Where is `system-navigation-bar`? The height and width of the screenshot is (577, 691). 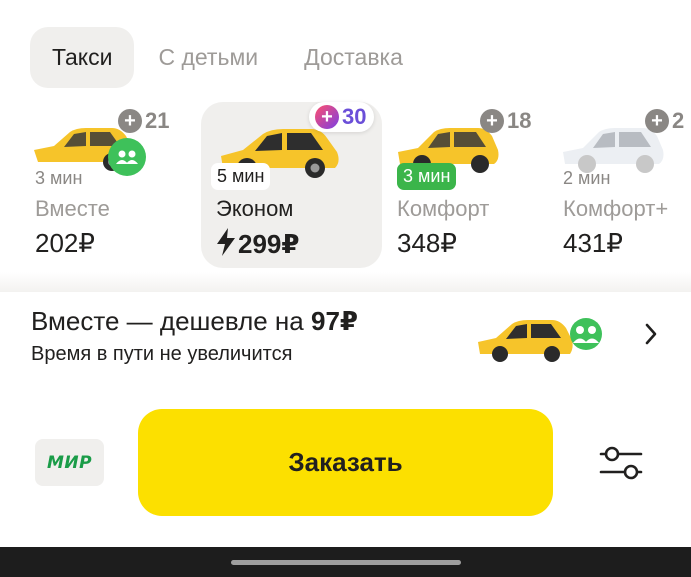
system-navigation-bar is located at coordinates (345, 562).